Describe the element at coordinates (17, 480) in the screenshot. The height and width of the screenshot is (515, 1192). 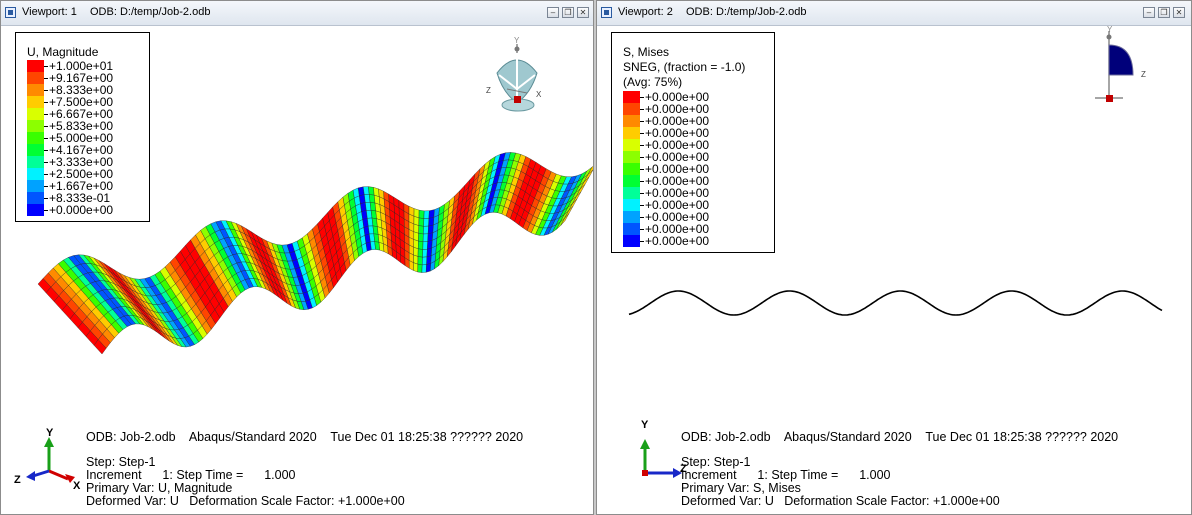
I see `triad-z-label: Z` at that location.